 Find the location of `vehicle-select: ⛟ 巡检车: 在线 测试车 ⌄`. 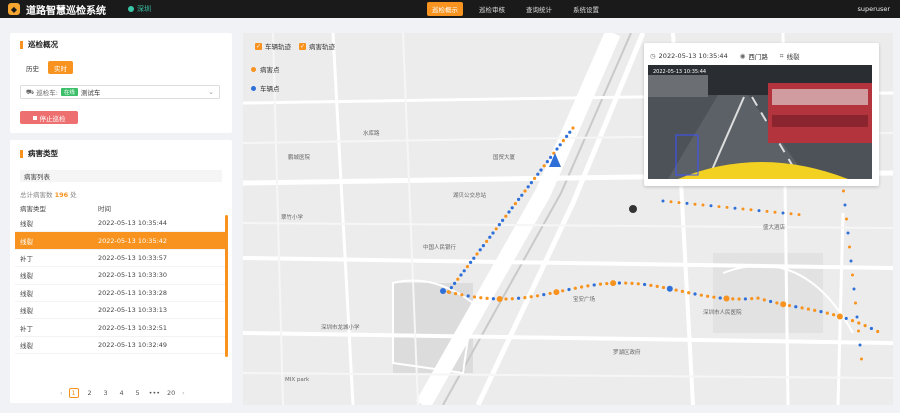

vehicle-select: ⛟ 巡检车: 在线 测试车 ⌄ is located at coordinates (120, 92).